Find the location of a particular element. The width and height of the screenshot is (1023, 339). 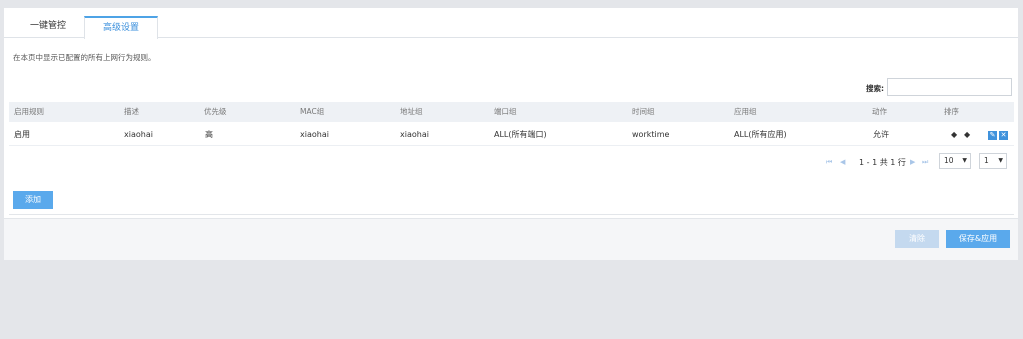

first-page-icon: ⏮ is located at coordinates (829, 162).